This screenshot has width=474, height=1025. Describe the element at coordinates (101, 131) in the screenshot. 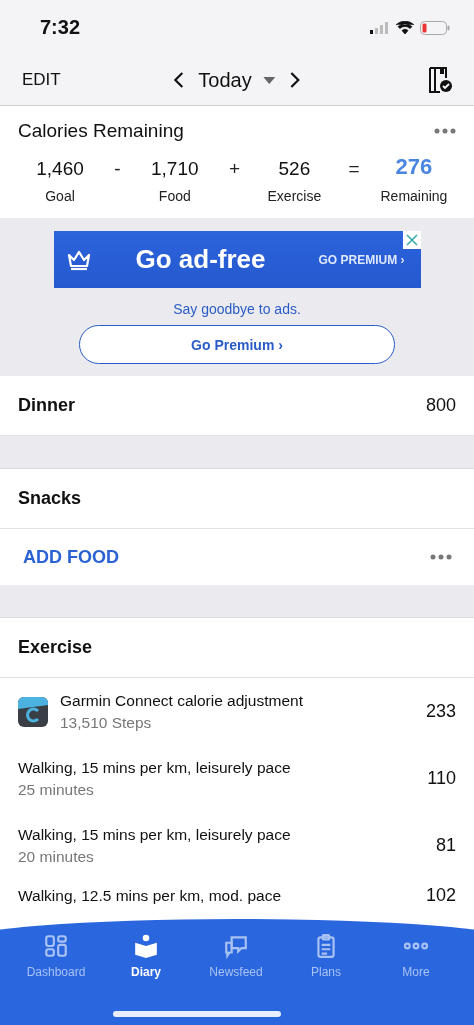

I see `calories-title: Calories Remaining` at that location.